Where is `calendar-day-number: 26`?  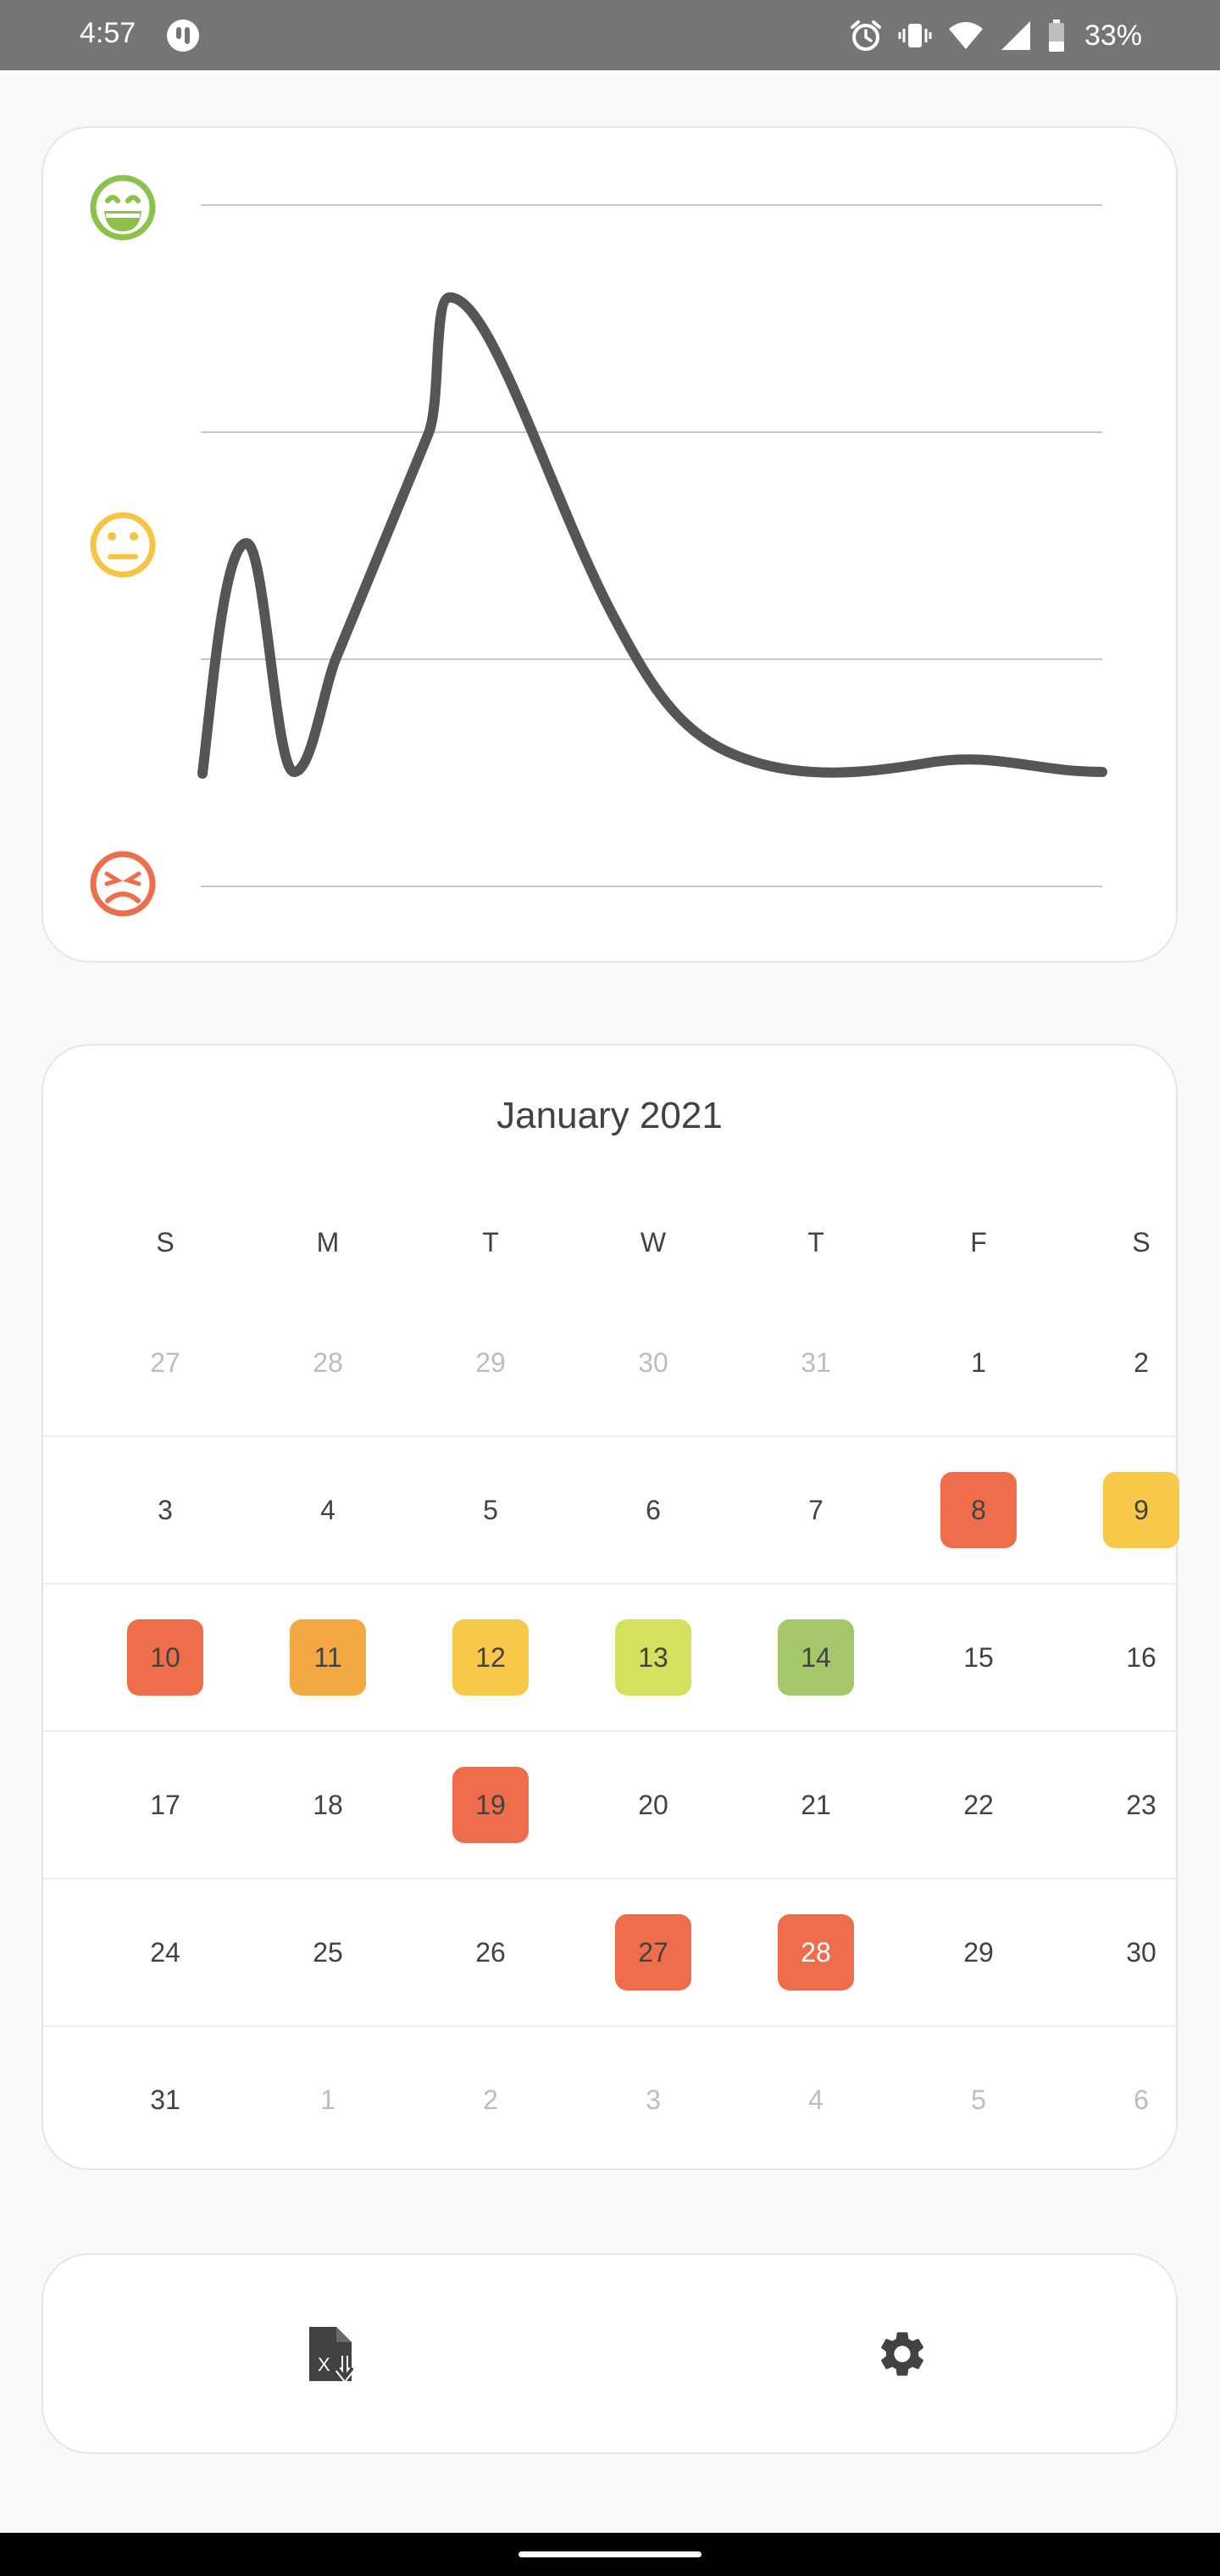 calendar-day-number: 26 is located at coordinates (490, 1952).